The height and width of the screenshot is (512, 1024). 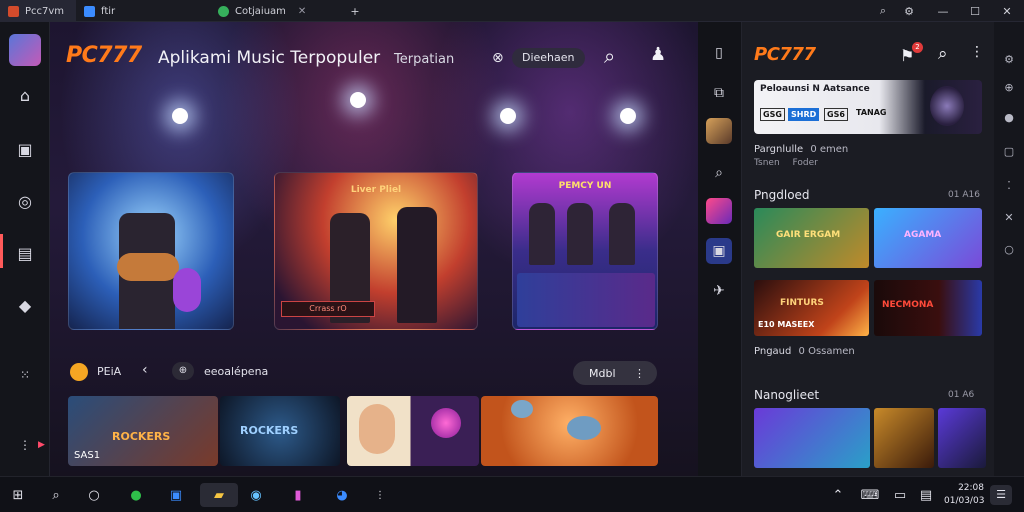 I want to click on tile-title: FINTURS, so click(x=802, y=303).